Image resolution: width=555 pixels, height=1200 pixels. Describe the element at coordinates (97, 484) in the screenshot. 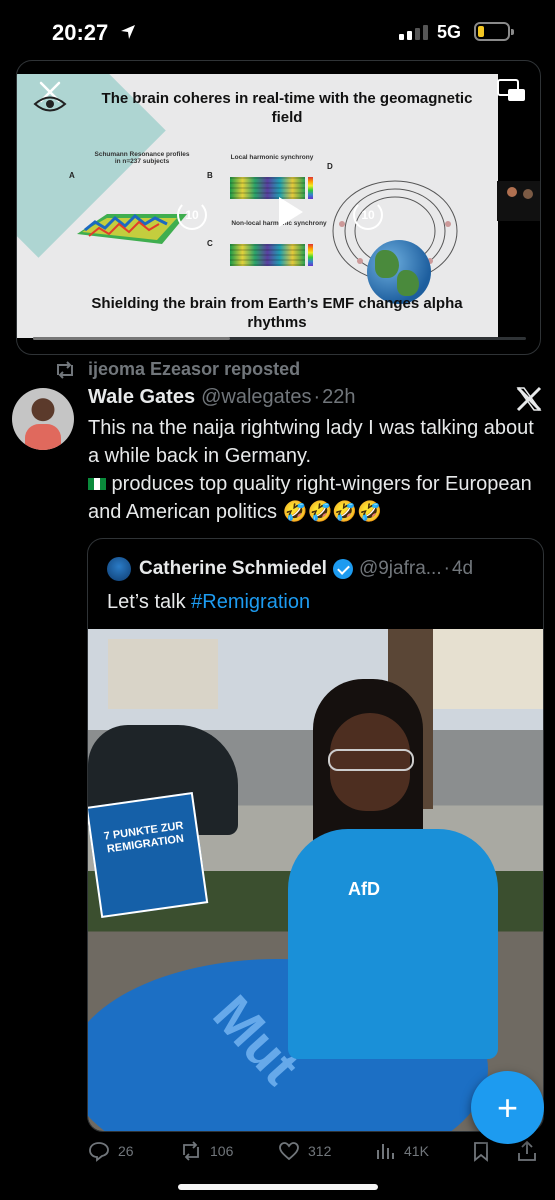

I see `nigeria-flag-icon` at that location.